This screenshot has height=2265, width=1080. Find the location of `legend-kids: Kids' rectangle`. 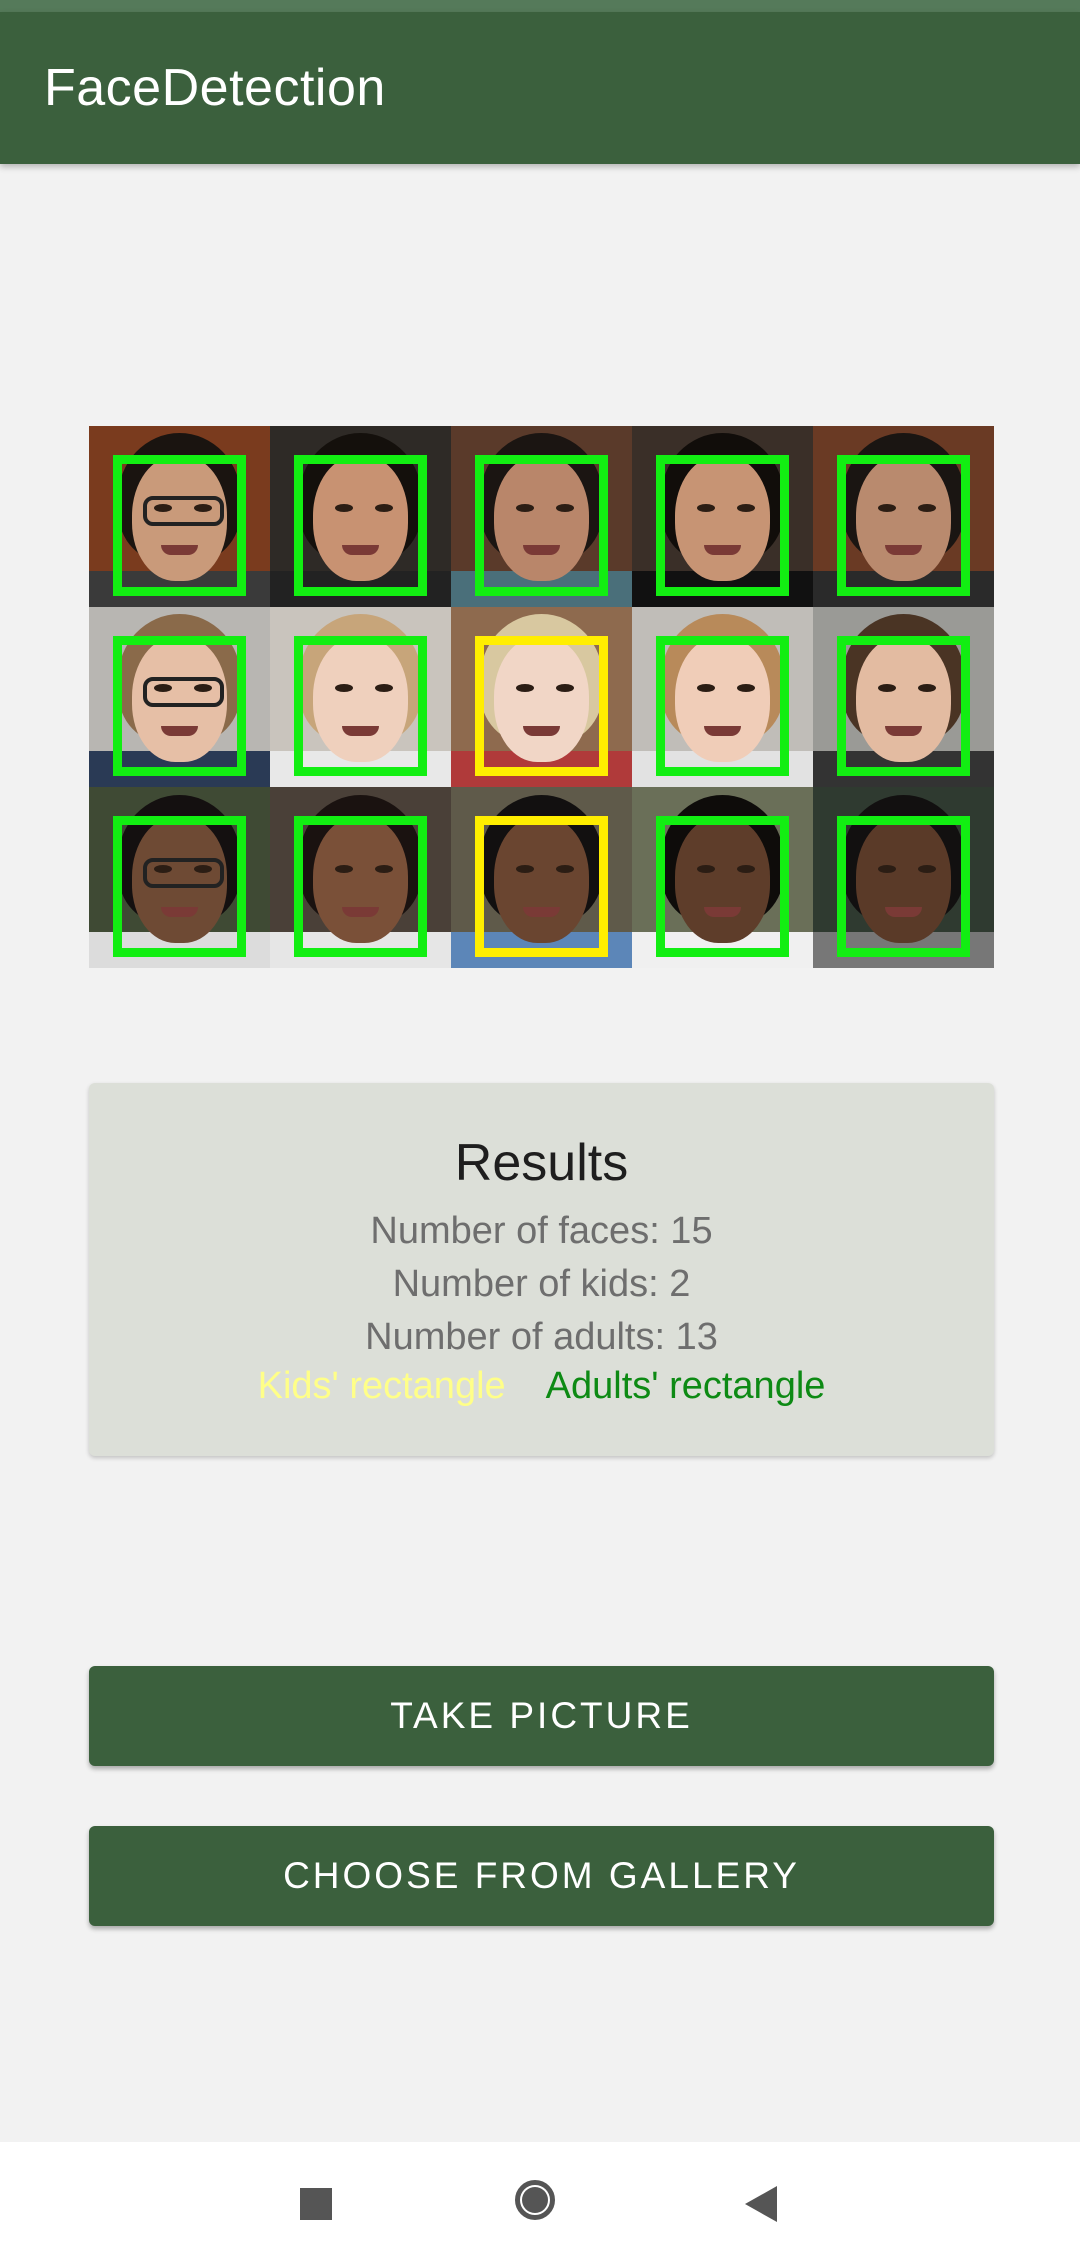

legend-kids: Kids' rectangle is located at coordinates (381, 1386).